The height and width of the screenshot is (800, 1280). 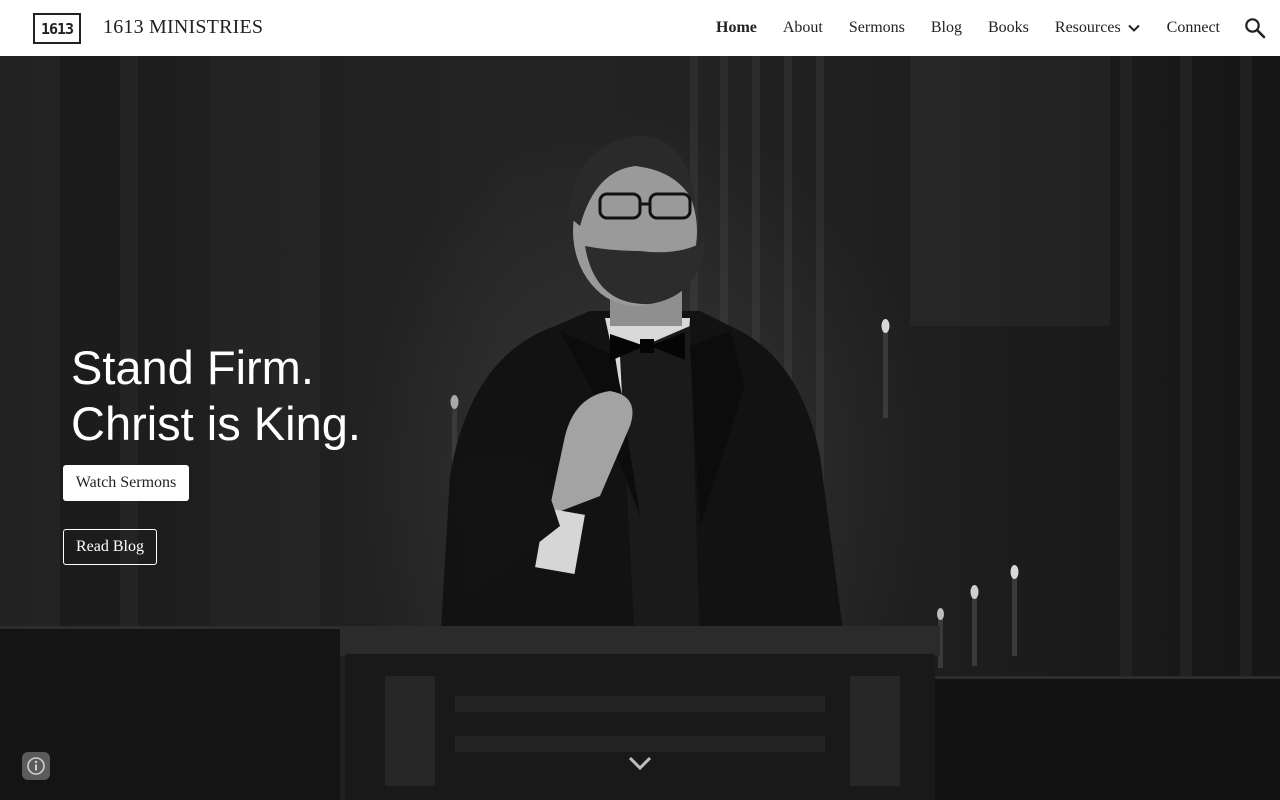 What do you see at coordinates (126, 483) in the screenshot?
I see `watch-sermons-button: Watch Sermons` at bounding box center [126, 483].